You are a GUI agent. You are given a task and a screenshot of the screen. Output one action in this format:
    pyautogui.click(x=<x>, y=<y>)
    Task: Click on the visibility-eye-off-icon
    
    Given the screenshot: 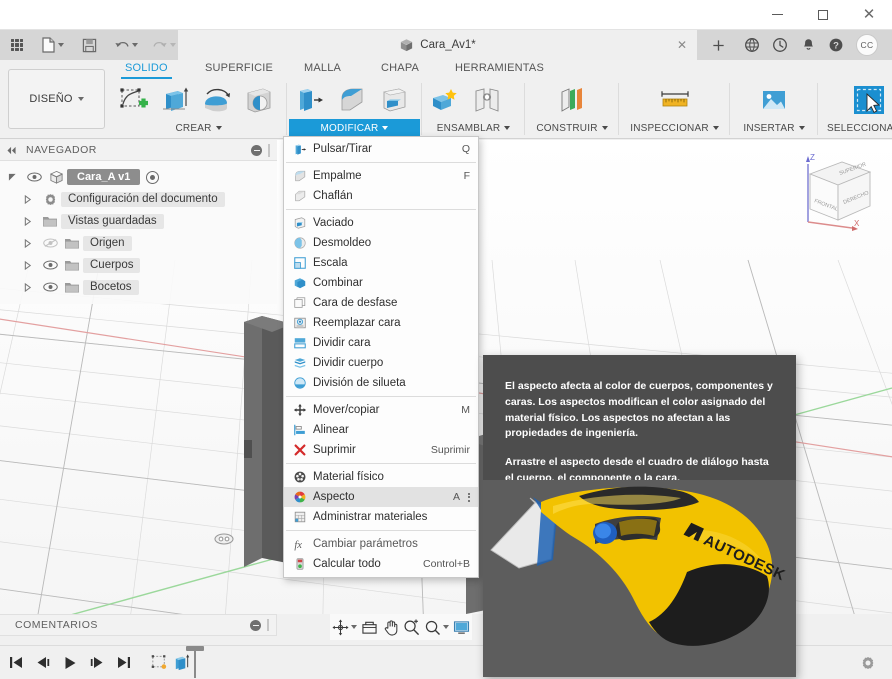 What is the action you would take?
    pyautogui.click(x=50, y=243)
    